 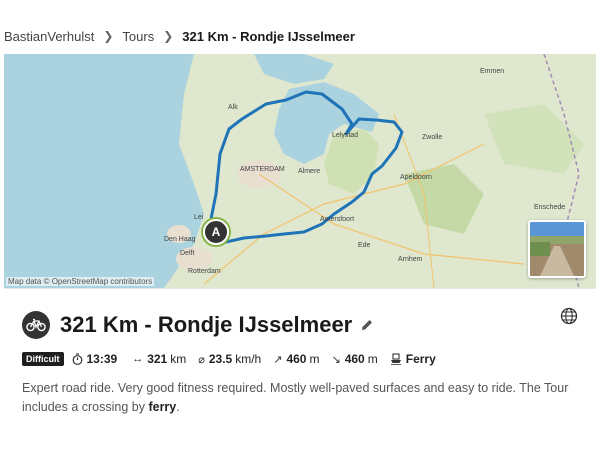 What do you see at coordinates (162, 407) in the screenshot?
I see `description-ferry: ferry` at bounding box center [162, 407].